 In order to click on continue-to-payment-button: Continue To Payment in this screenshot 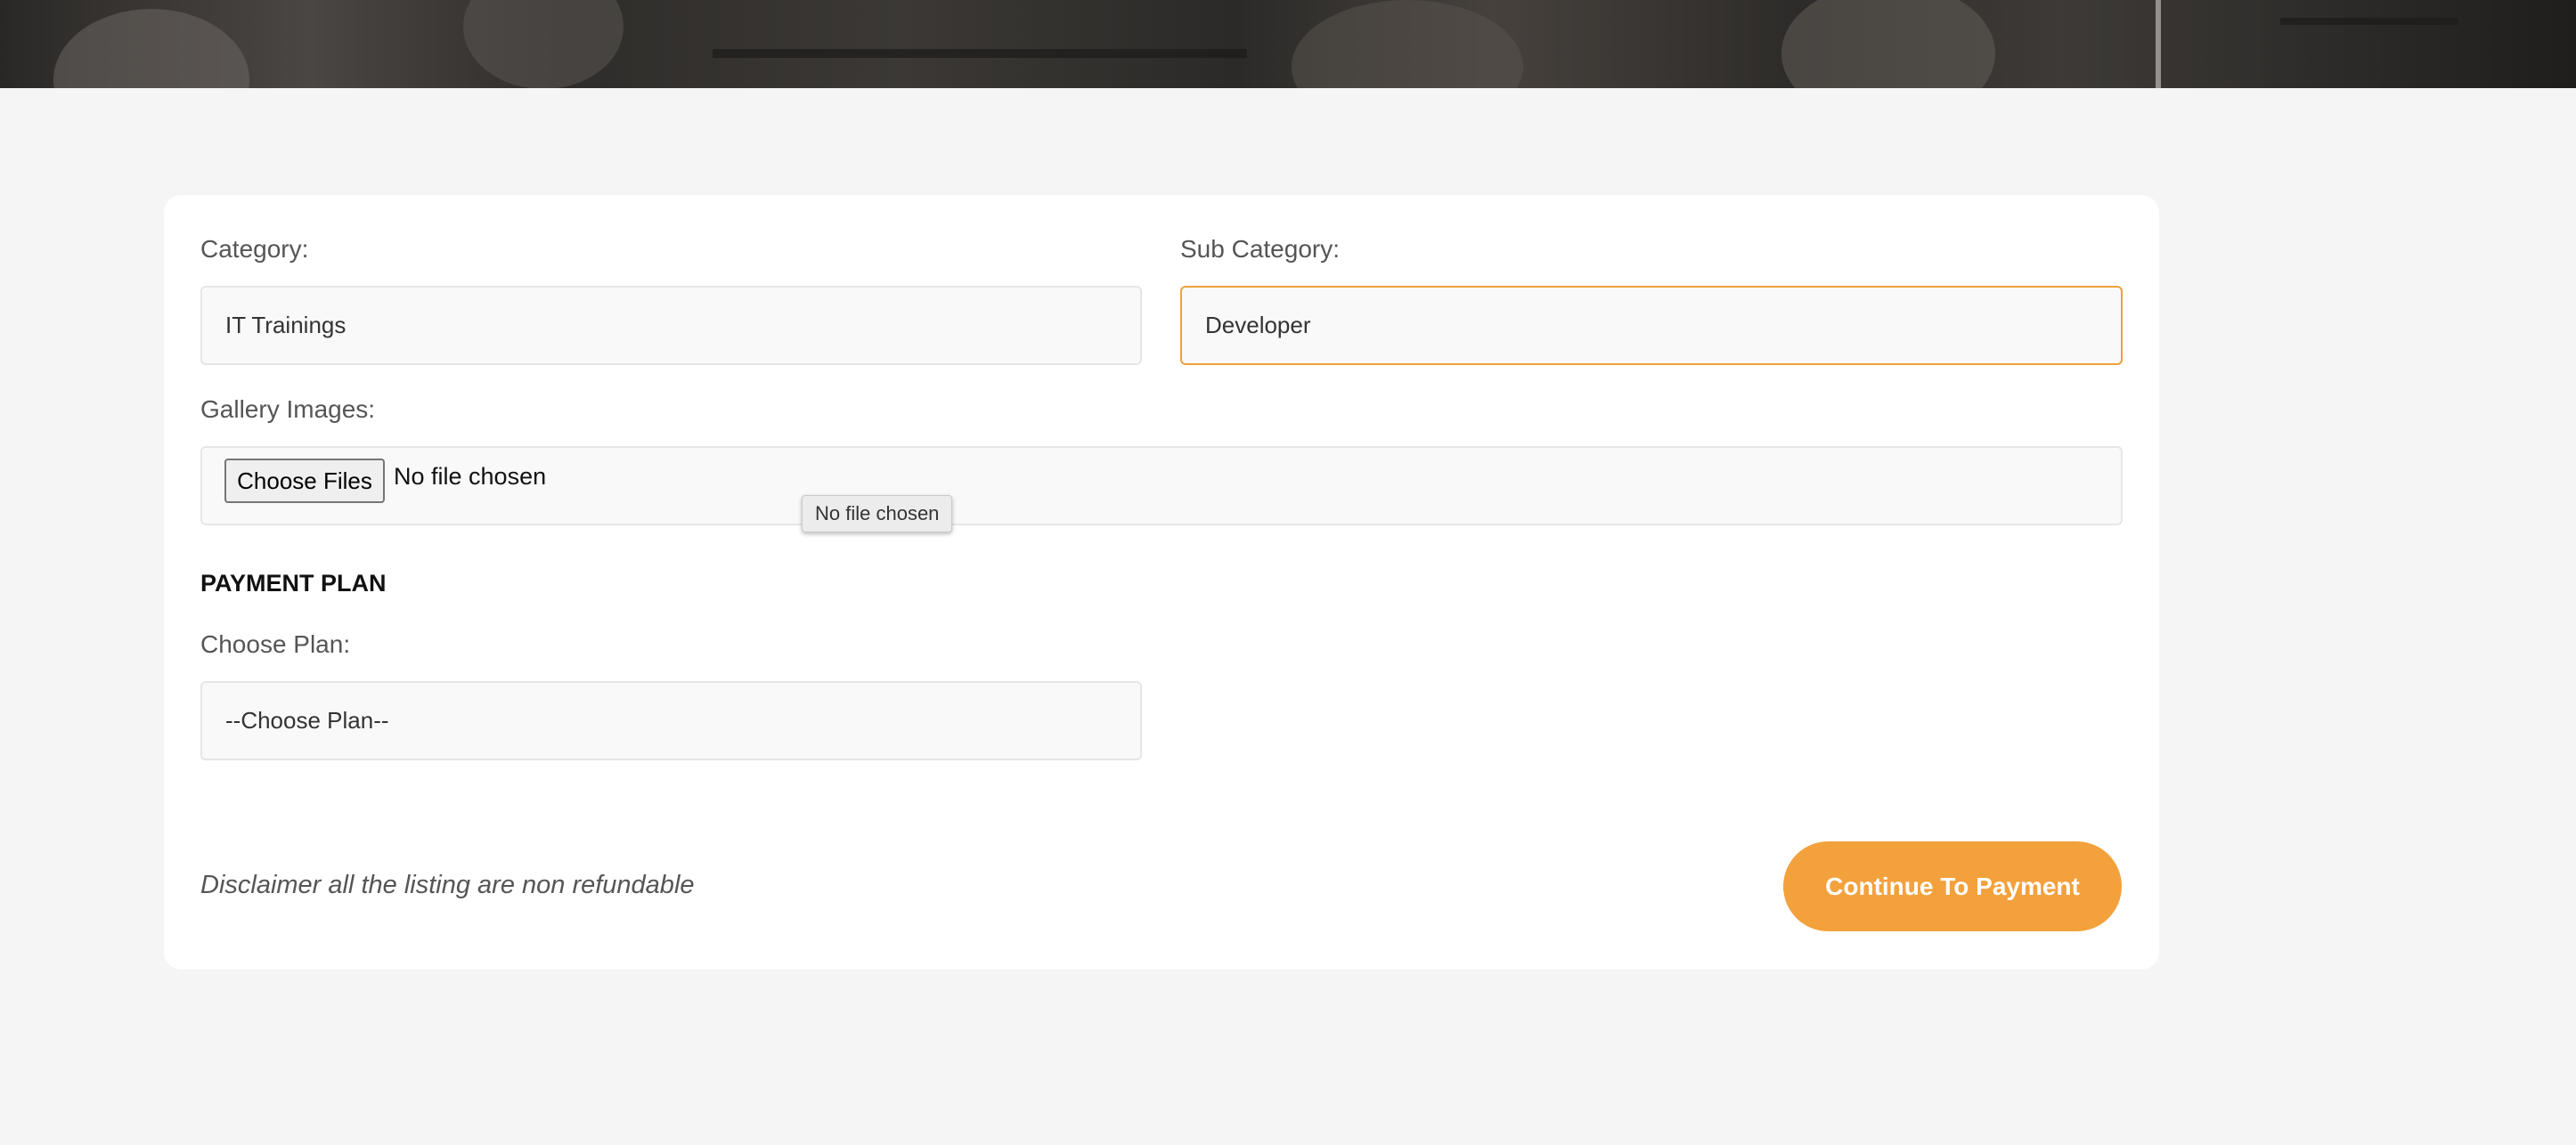, I will do `click(1953, 886)`.